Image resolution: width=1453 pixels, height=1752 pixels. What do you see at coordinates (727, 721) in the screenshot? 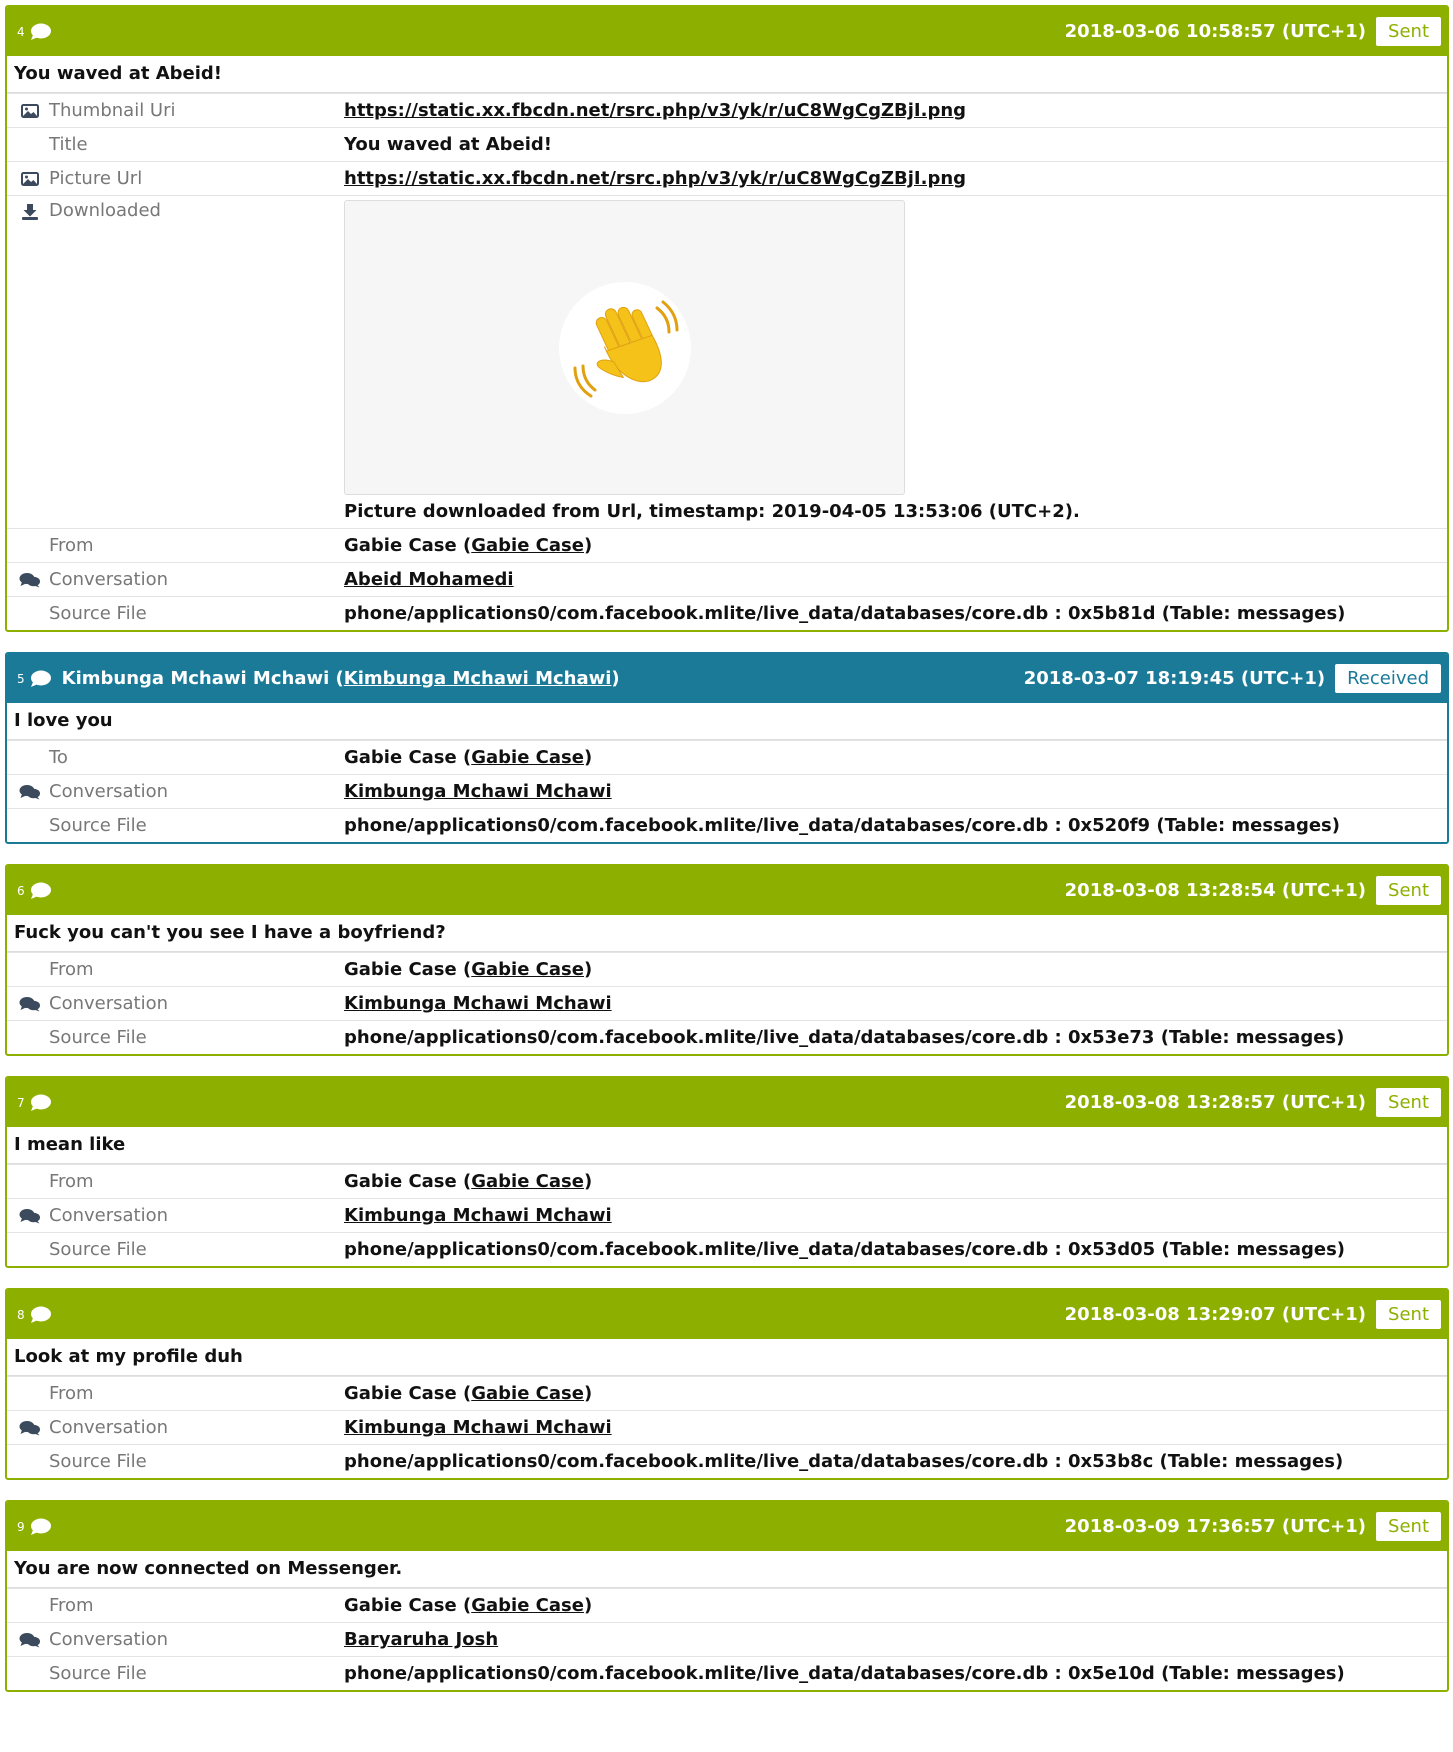
I see `message-text: I love you` at bounding box center [727, 721].